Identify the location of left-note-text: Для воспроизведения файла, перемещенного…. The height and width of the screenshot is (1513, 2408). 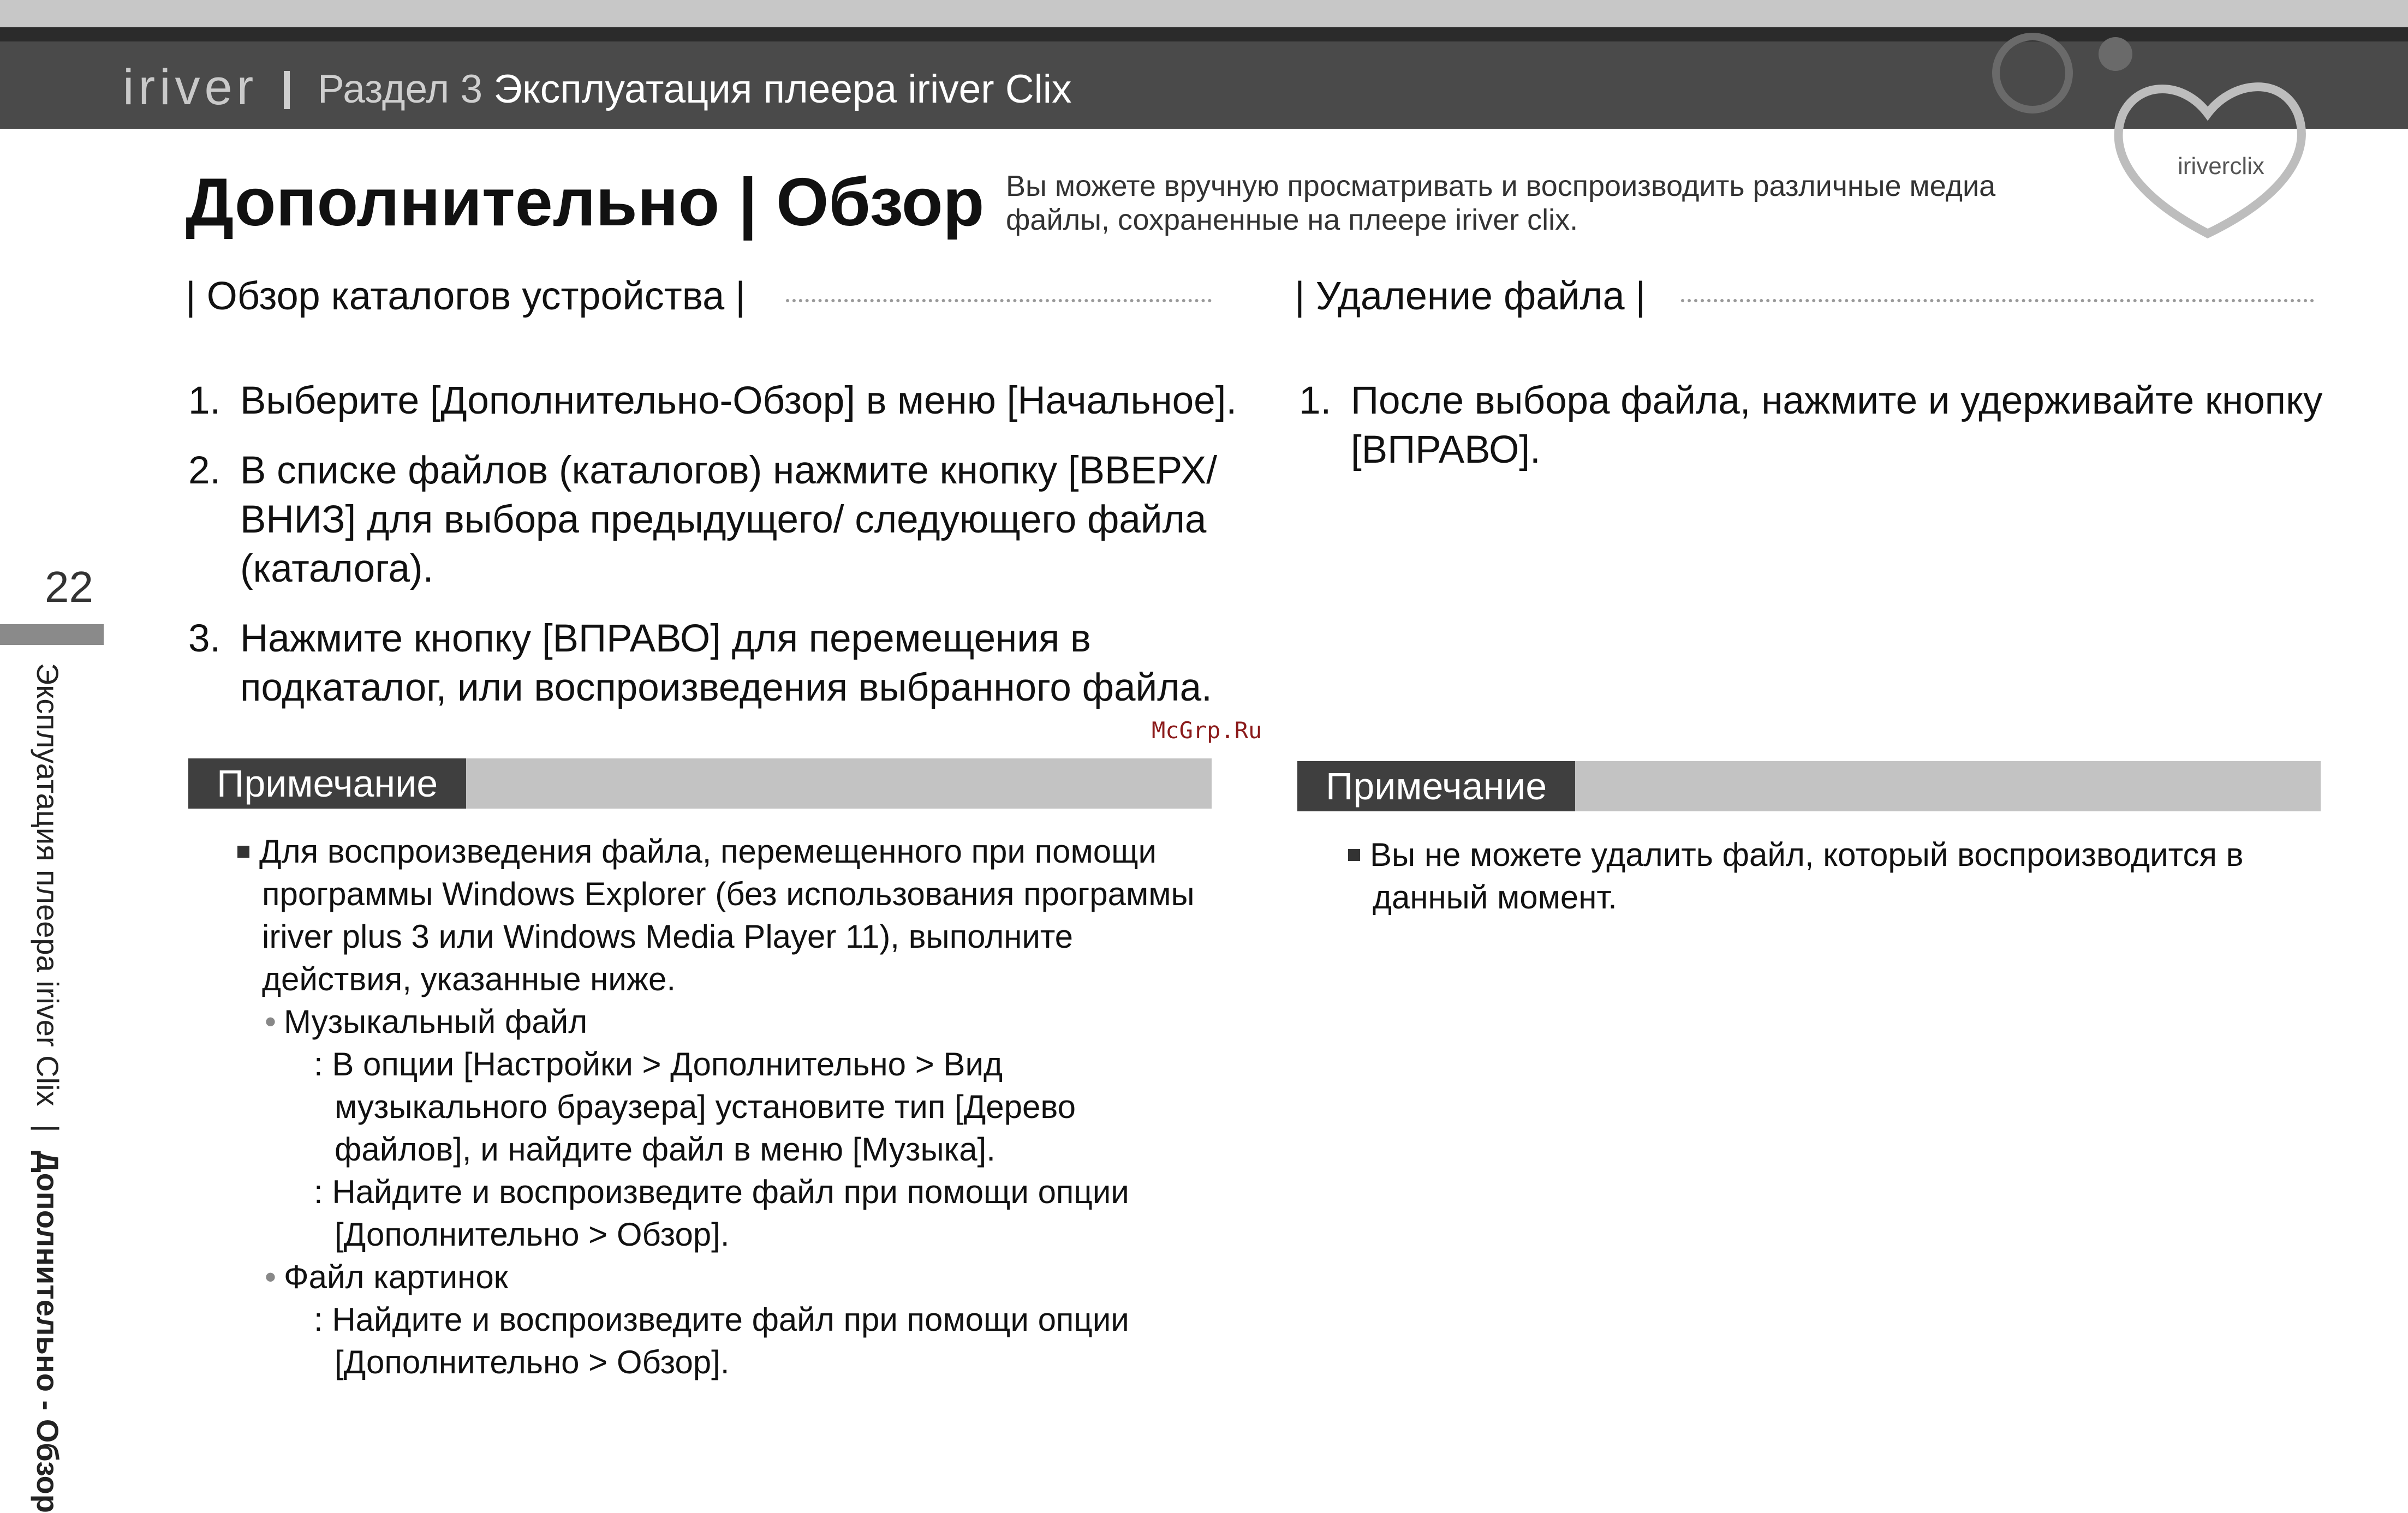
(728, 1107).